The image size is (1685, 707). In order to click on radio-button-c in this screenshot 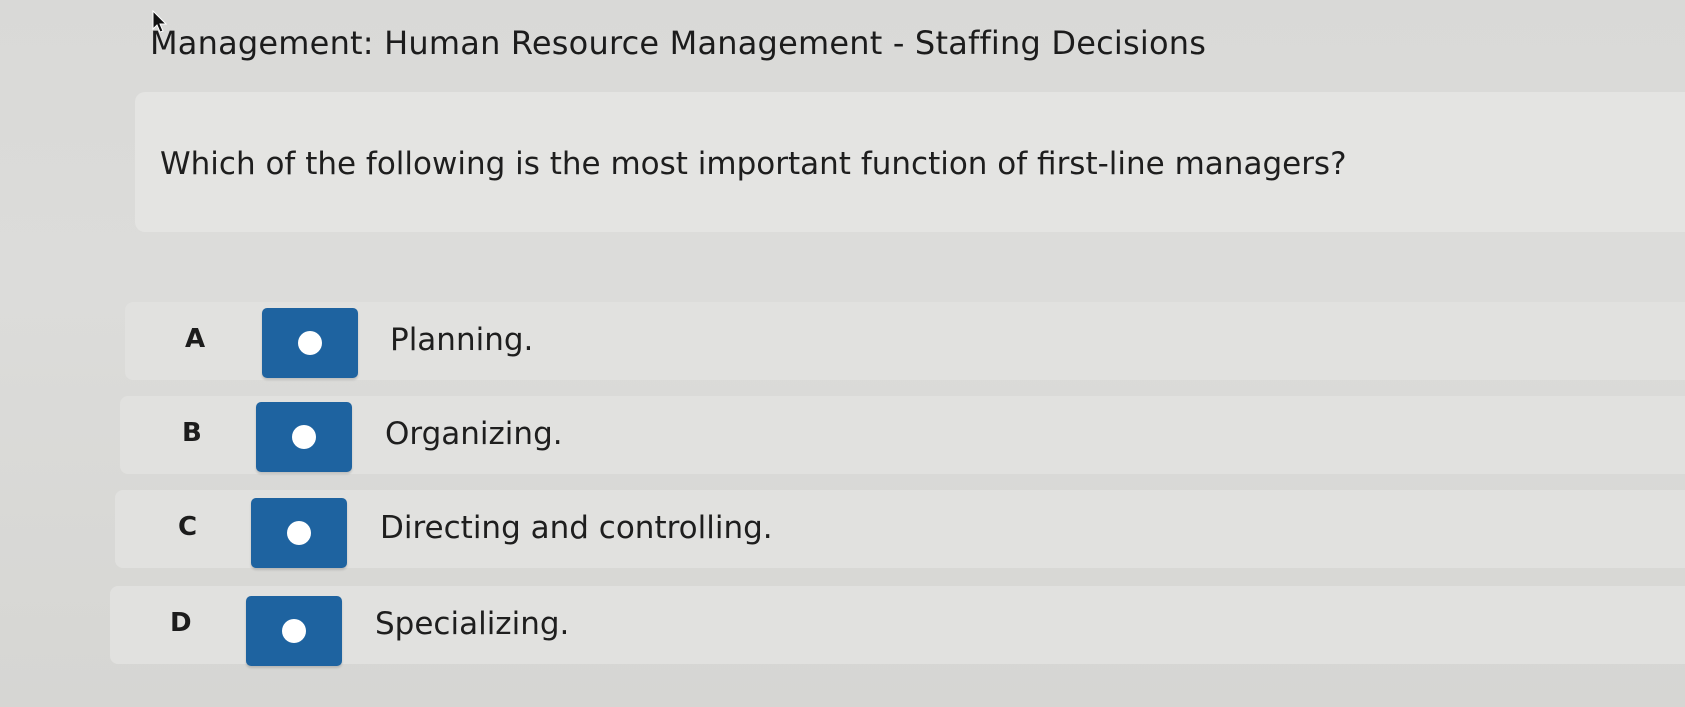, I will do `click(299, 533)`.